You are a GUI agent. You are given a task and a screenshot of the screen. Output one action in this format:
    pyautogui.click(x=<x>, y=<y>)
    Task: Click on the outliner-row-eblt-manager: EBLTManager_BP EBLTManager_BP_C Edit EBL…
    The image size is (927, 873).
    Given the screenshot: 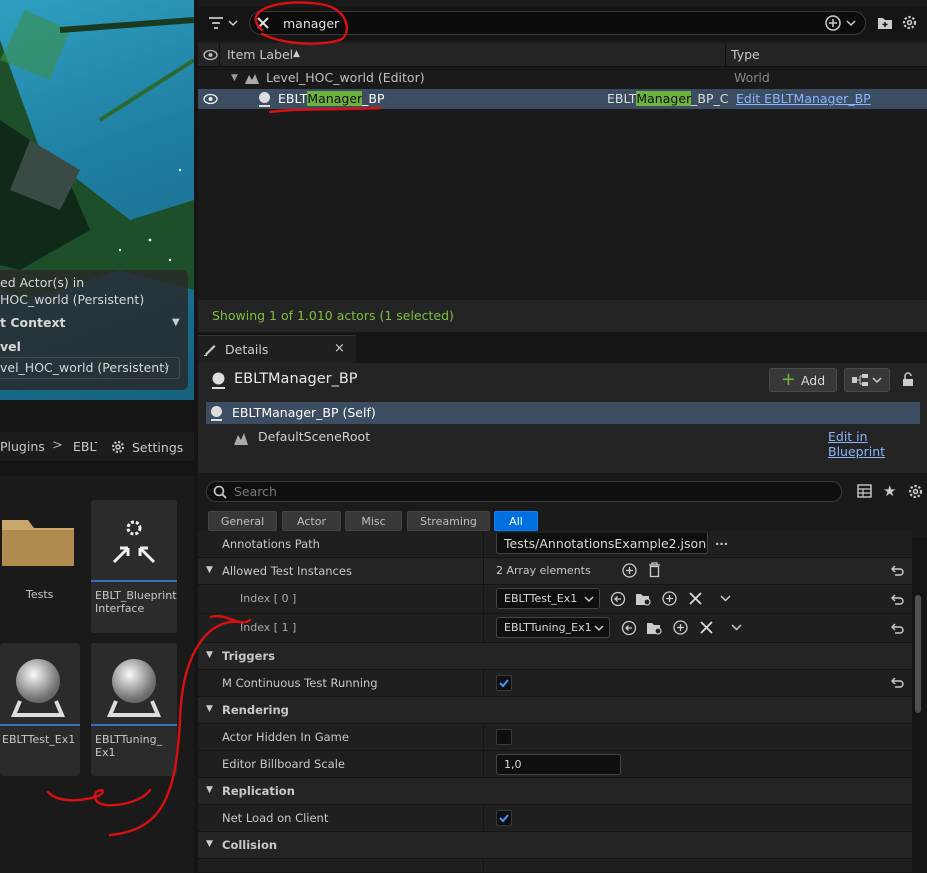 What is the action you would take?
    pyautogui.click(x=562, y=99)
    